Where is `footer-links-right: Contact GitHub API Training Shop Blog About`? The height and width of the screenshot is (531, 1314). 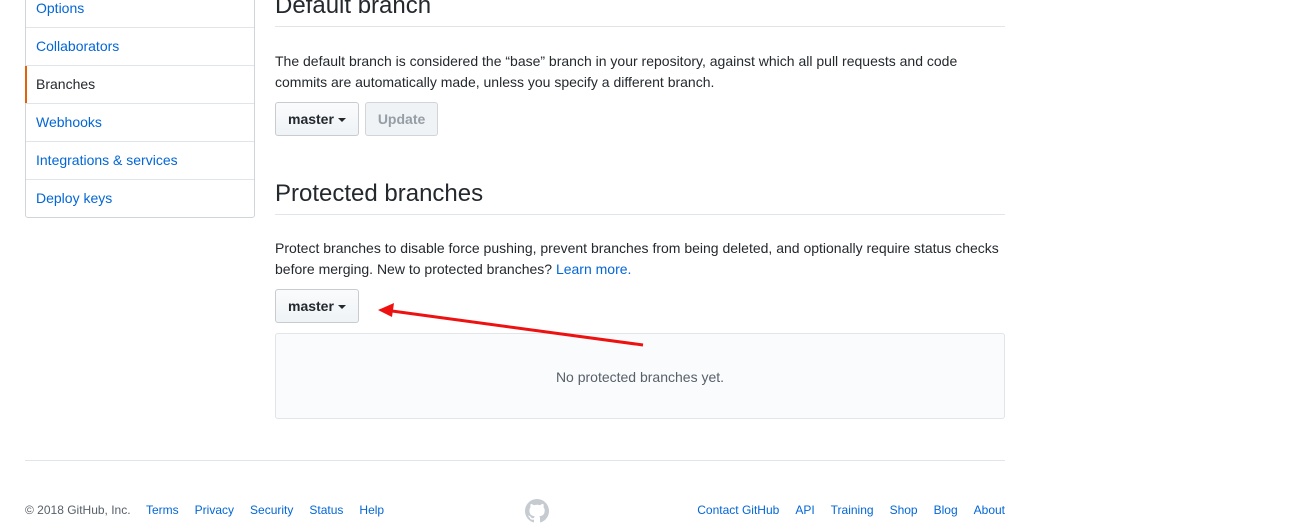
footer-links-right: Contact GitHub API Training Shop Blog About is located at coordinates (851, 510).